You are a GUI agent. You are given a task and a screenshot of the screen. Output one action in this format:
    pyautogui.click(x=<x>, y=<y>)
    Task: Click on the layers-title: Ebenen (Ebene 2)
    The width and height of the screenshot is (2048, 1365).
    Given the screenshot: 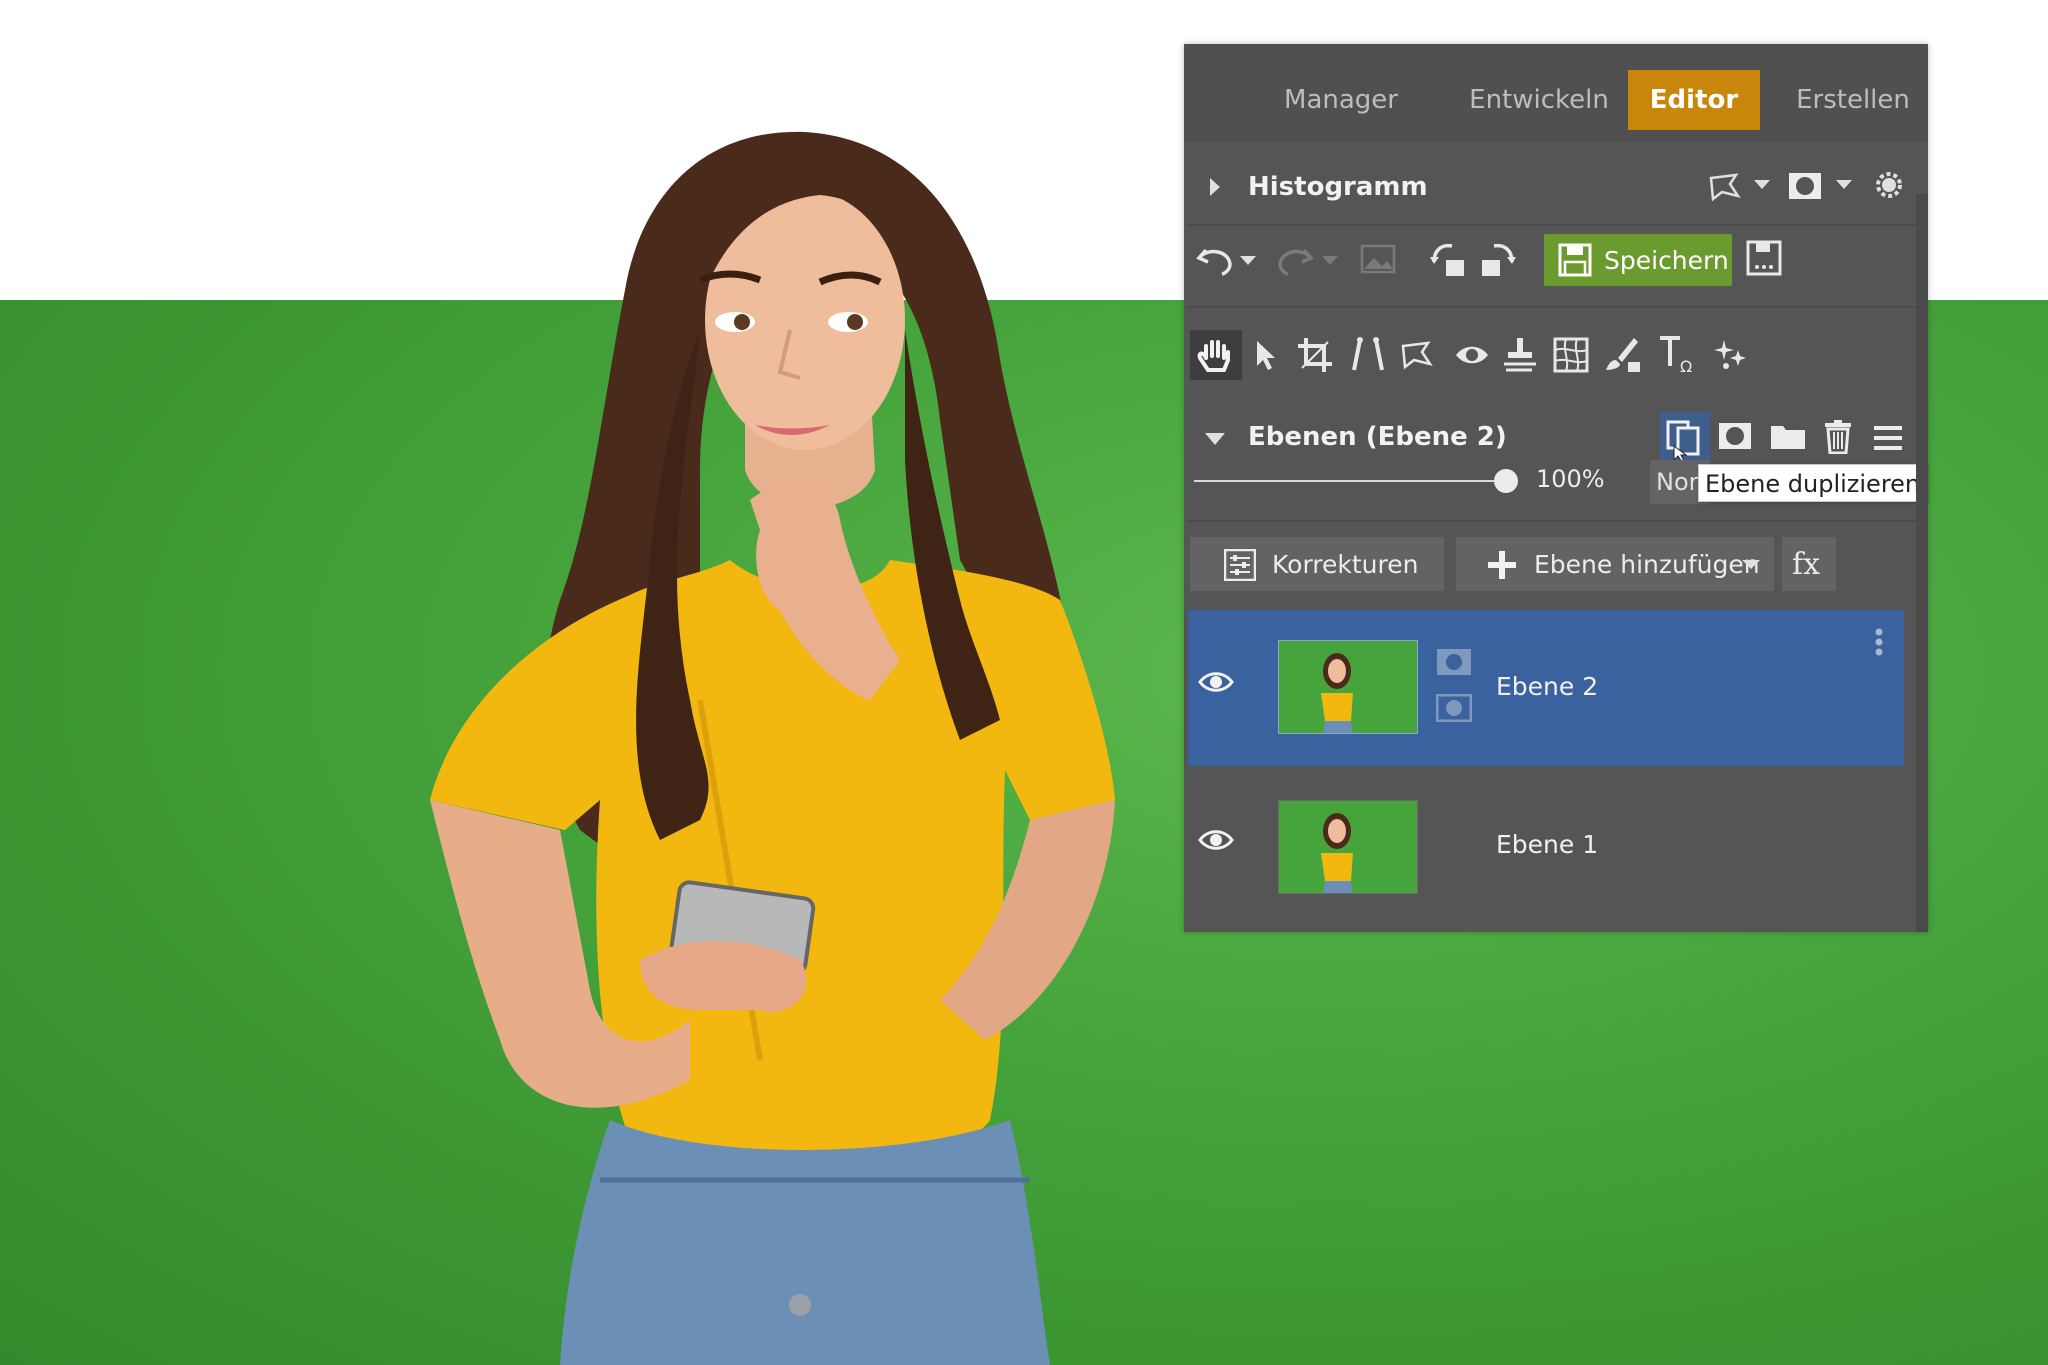 What is the action you would take?
    pyautogui.click(x=1377, y=437)
    